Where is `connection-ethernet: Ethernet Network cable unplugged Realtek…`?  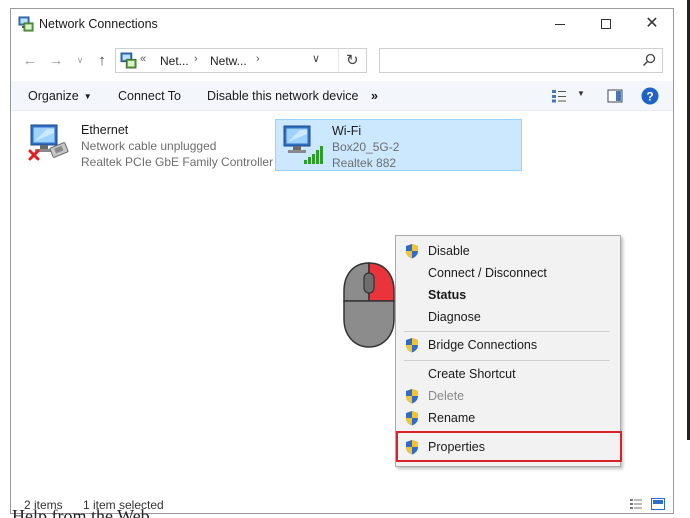 connection-ethernet: Ethernet Network cable unplugged Realtek… is located at coordinates (147, 145).